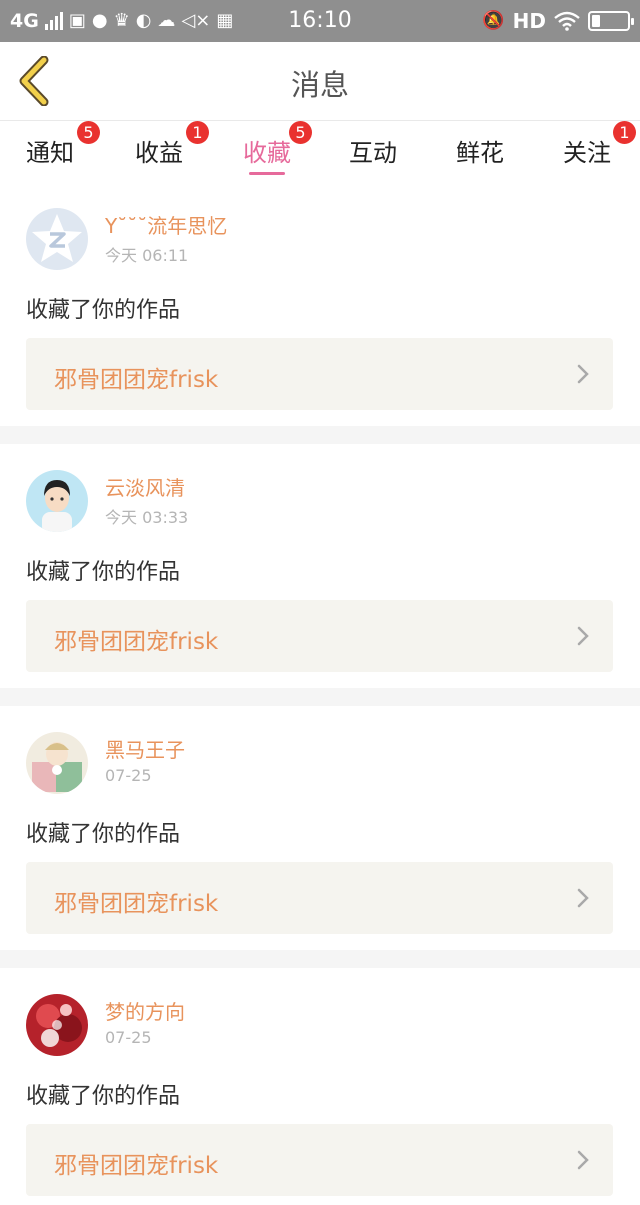  What do you see at coordinates (493, 20) in the screenshot?
I see `bell-off-icon: 🔕` at bounding box center [493, 20].